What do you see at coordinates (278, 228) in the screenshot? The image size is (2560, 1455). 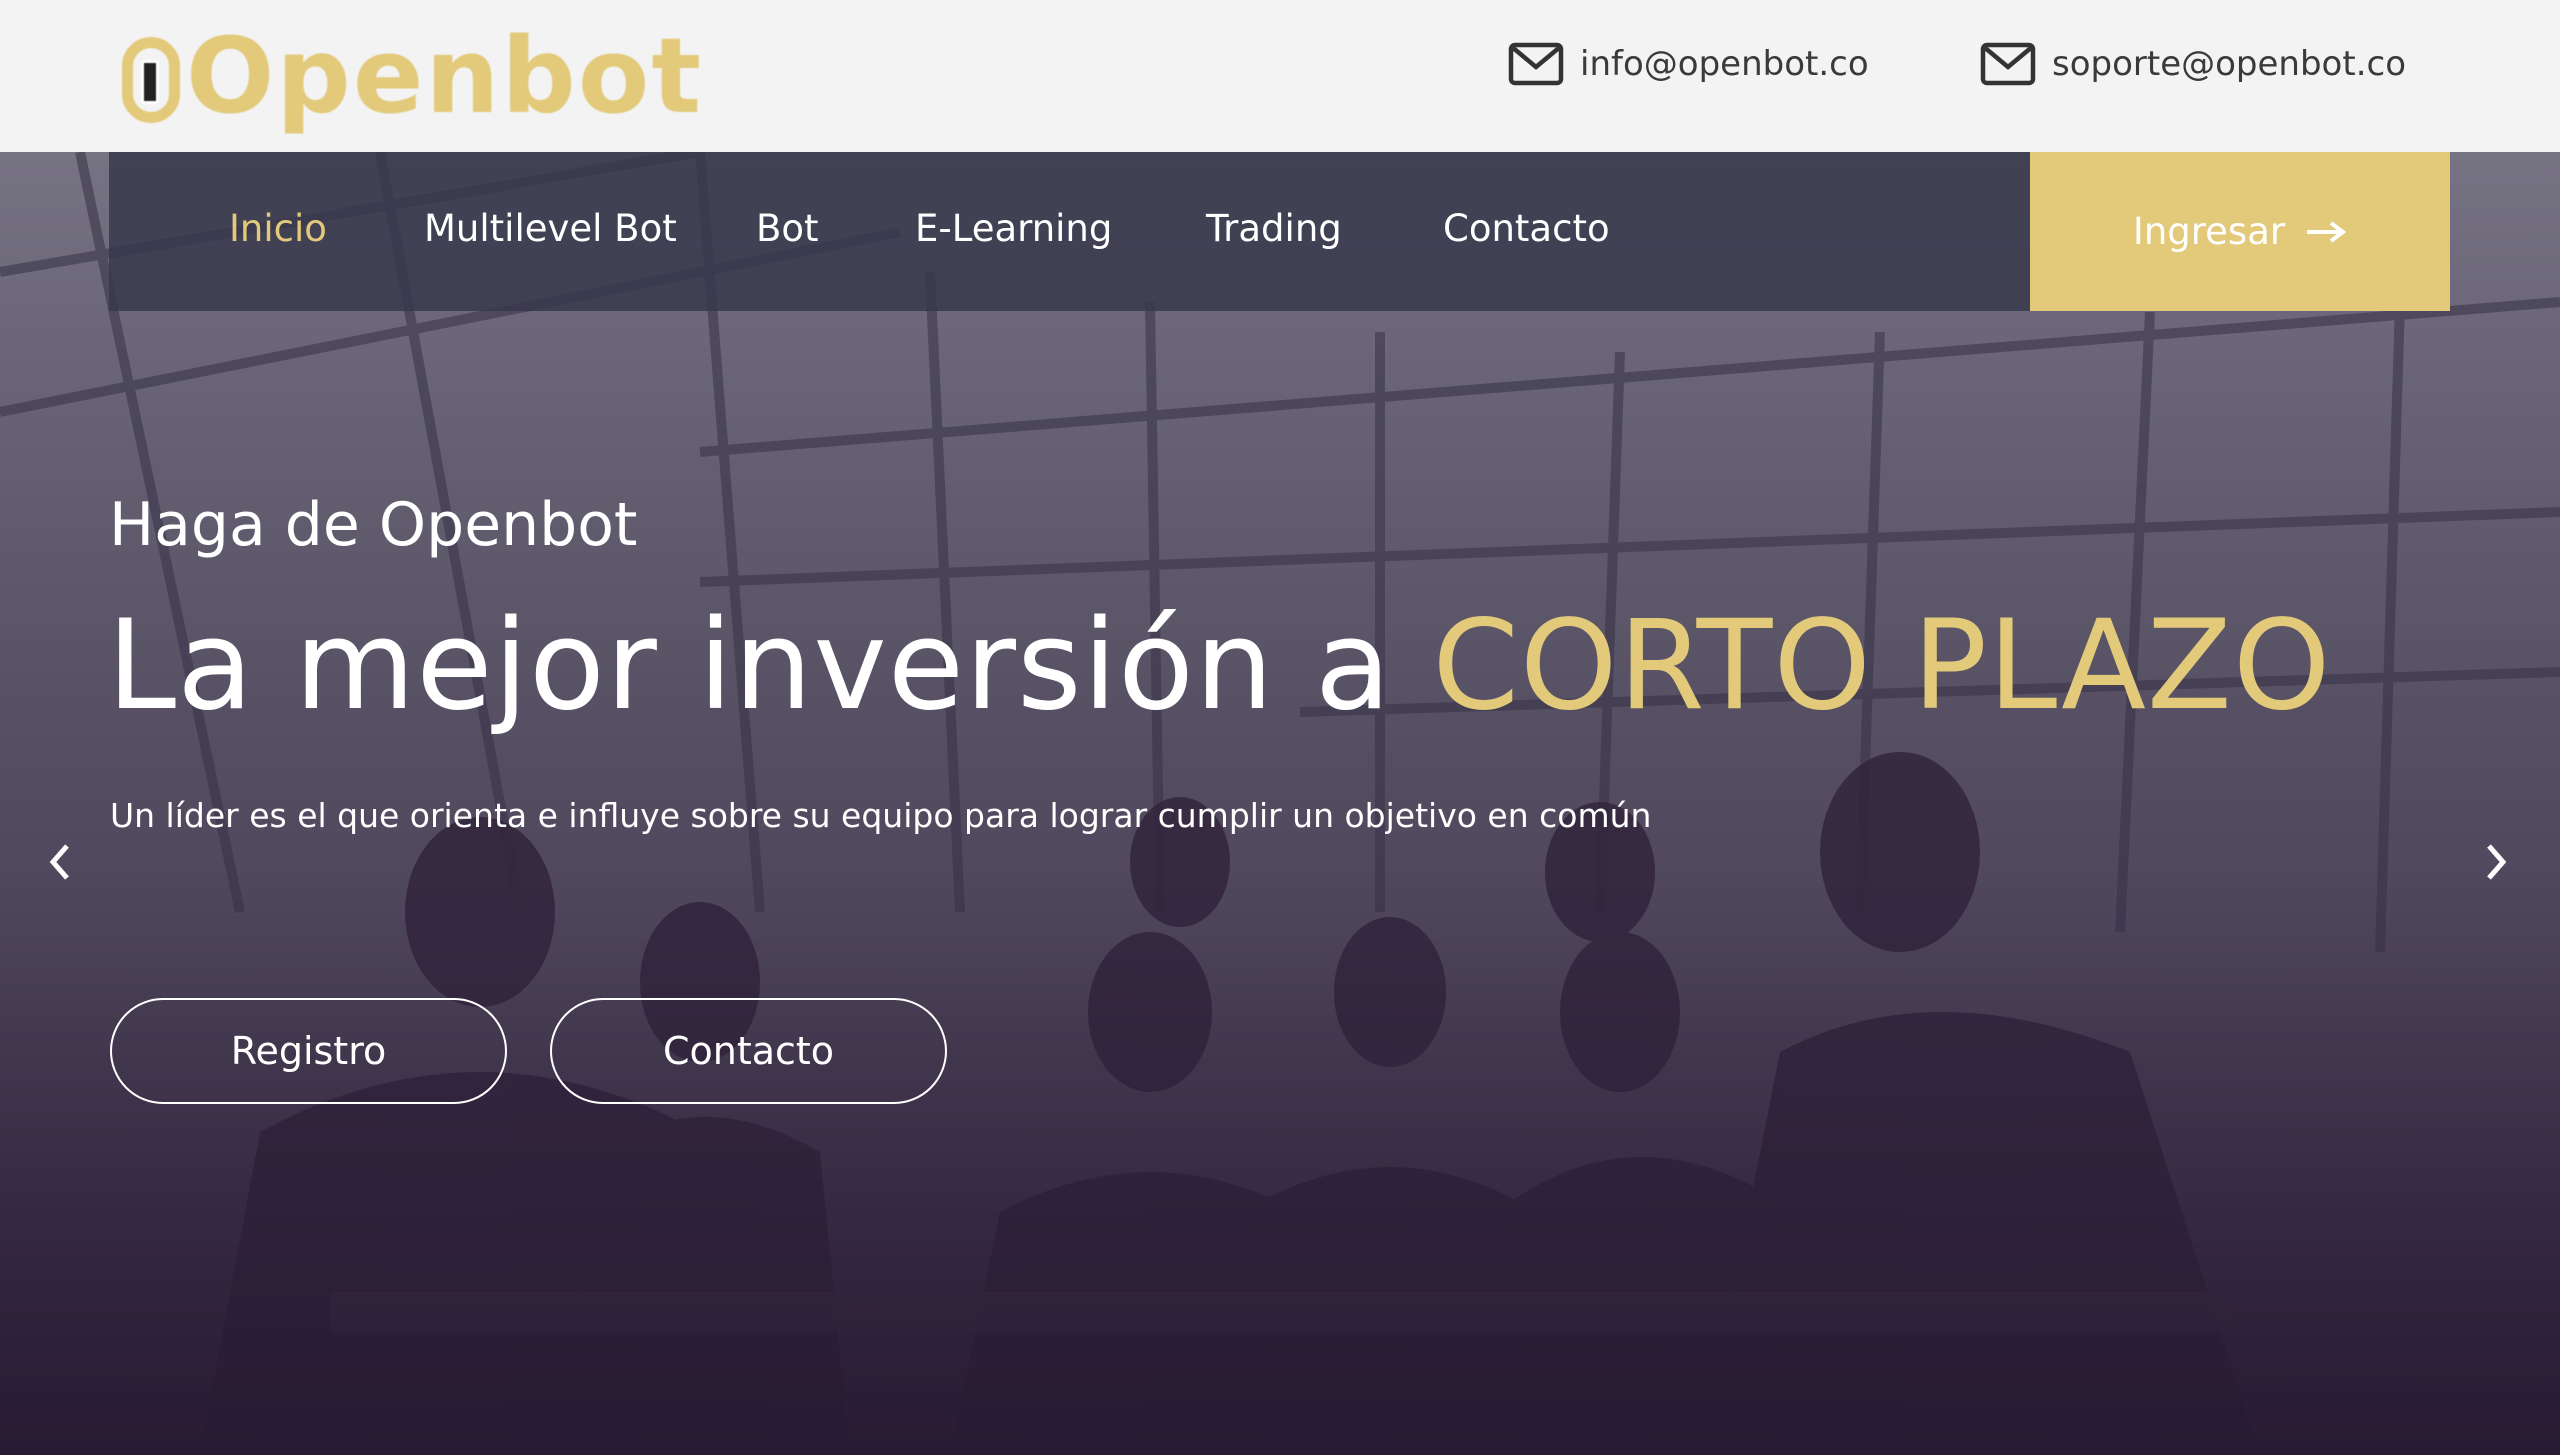 I see `nav-item-inicio: Inicio` at bounding box center [278, 228].